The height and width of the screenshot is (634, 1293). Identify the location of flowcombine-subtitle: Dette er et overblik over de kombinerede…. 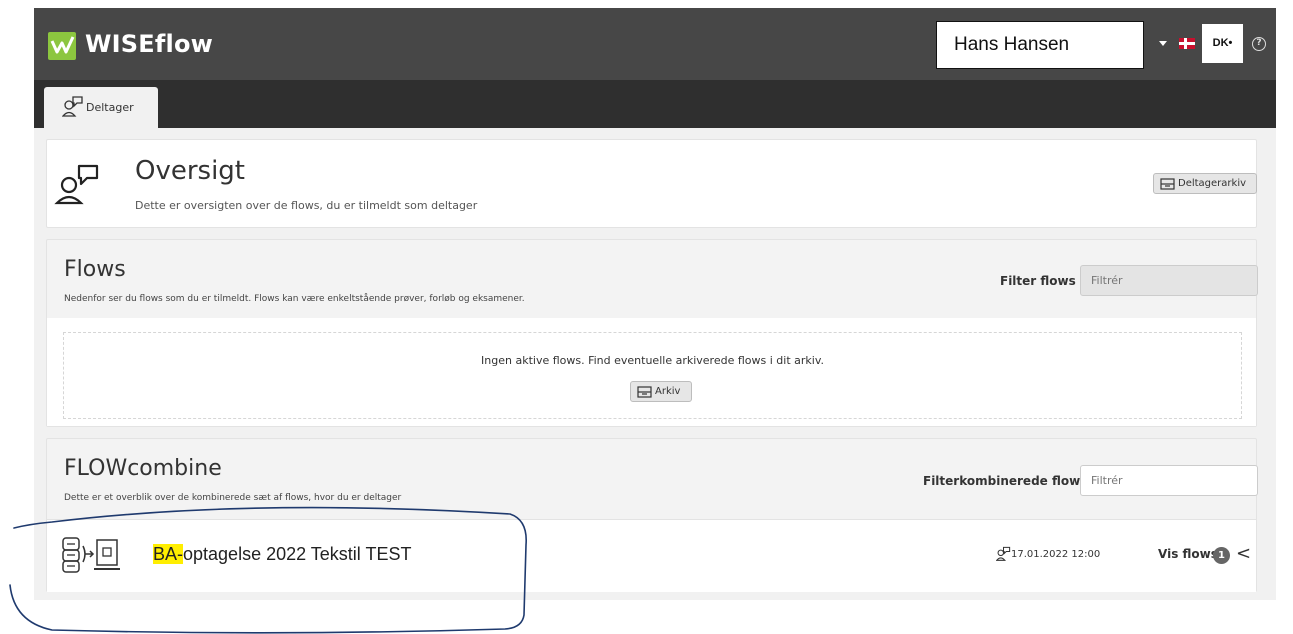
(233, 498).